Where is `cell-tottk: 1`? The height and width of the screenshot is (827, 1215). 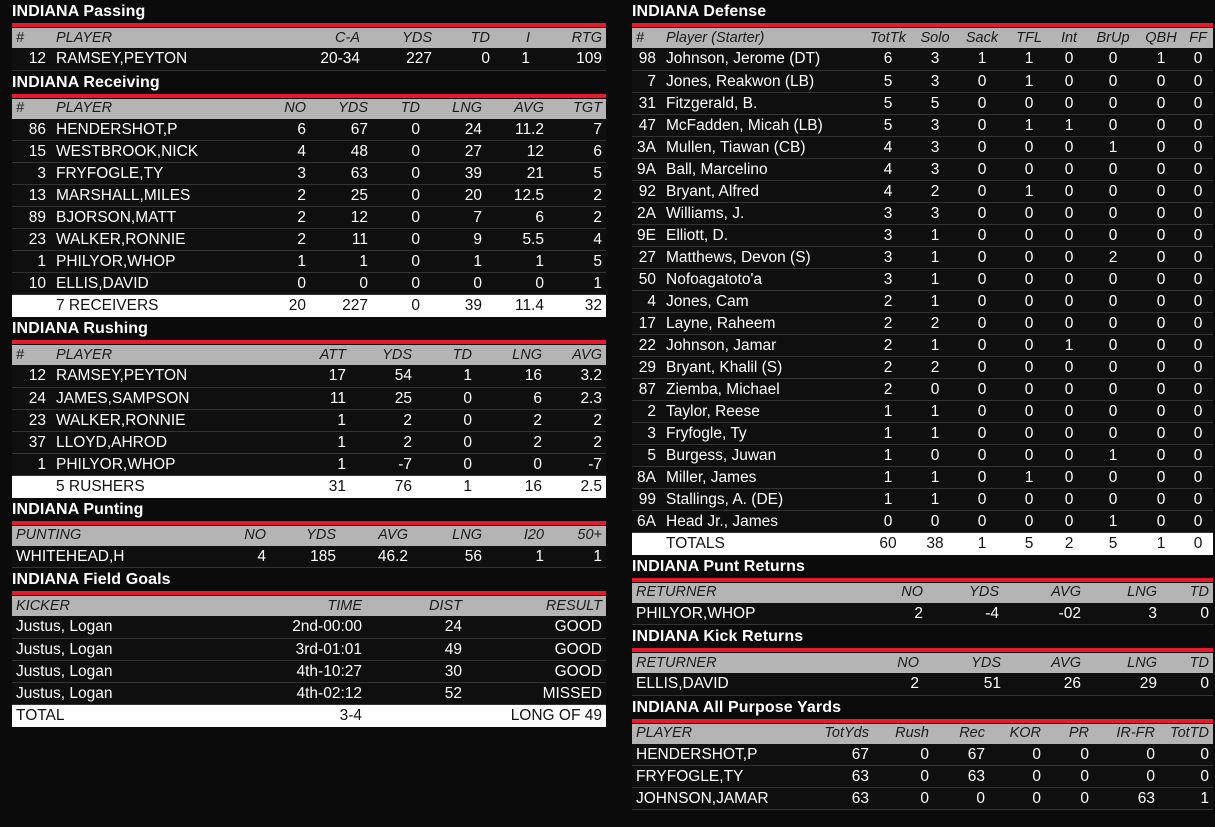
cell-tottk: 1 is located at coordinates (888, 455).